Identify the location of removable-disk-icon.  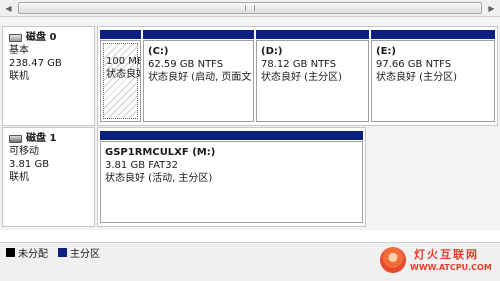
(15, 138).